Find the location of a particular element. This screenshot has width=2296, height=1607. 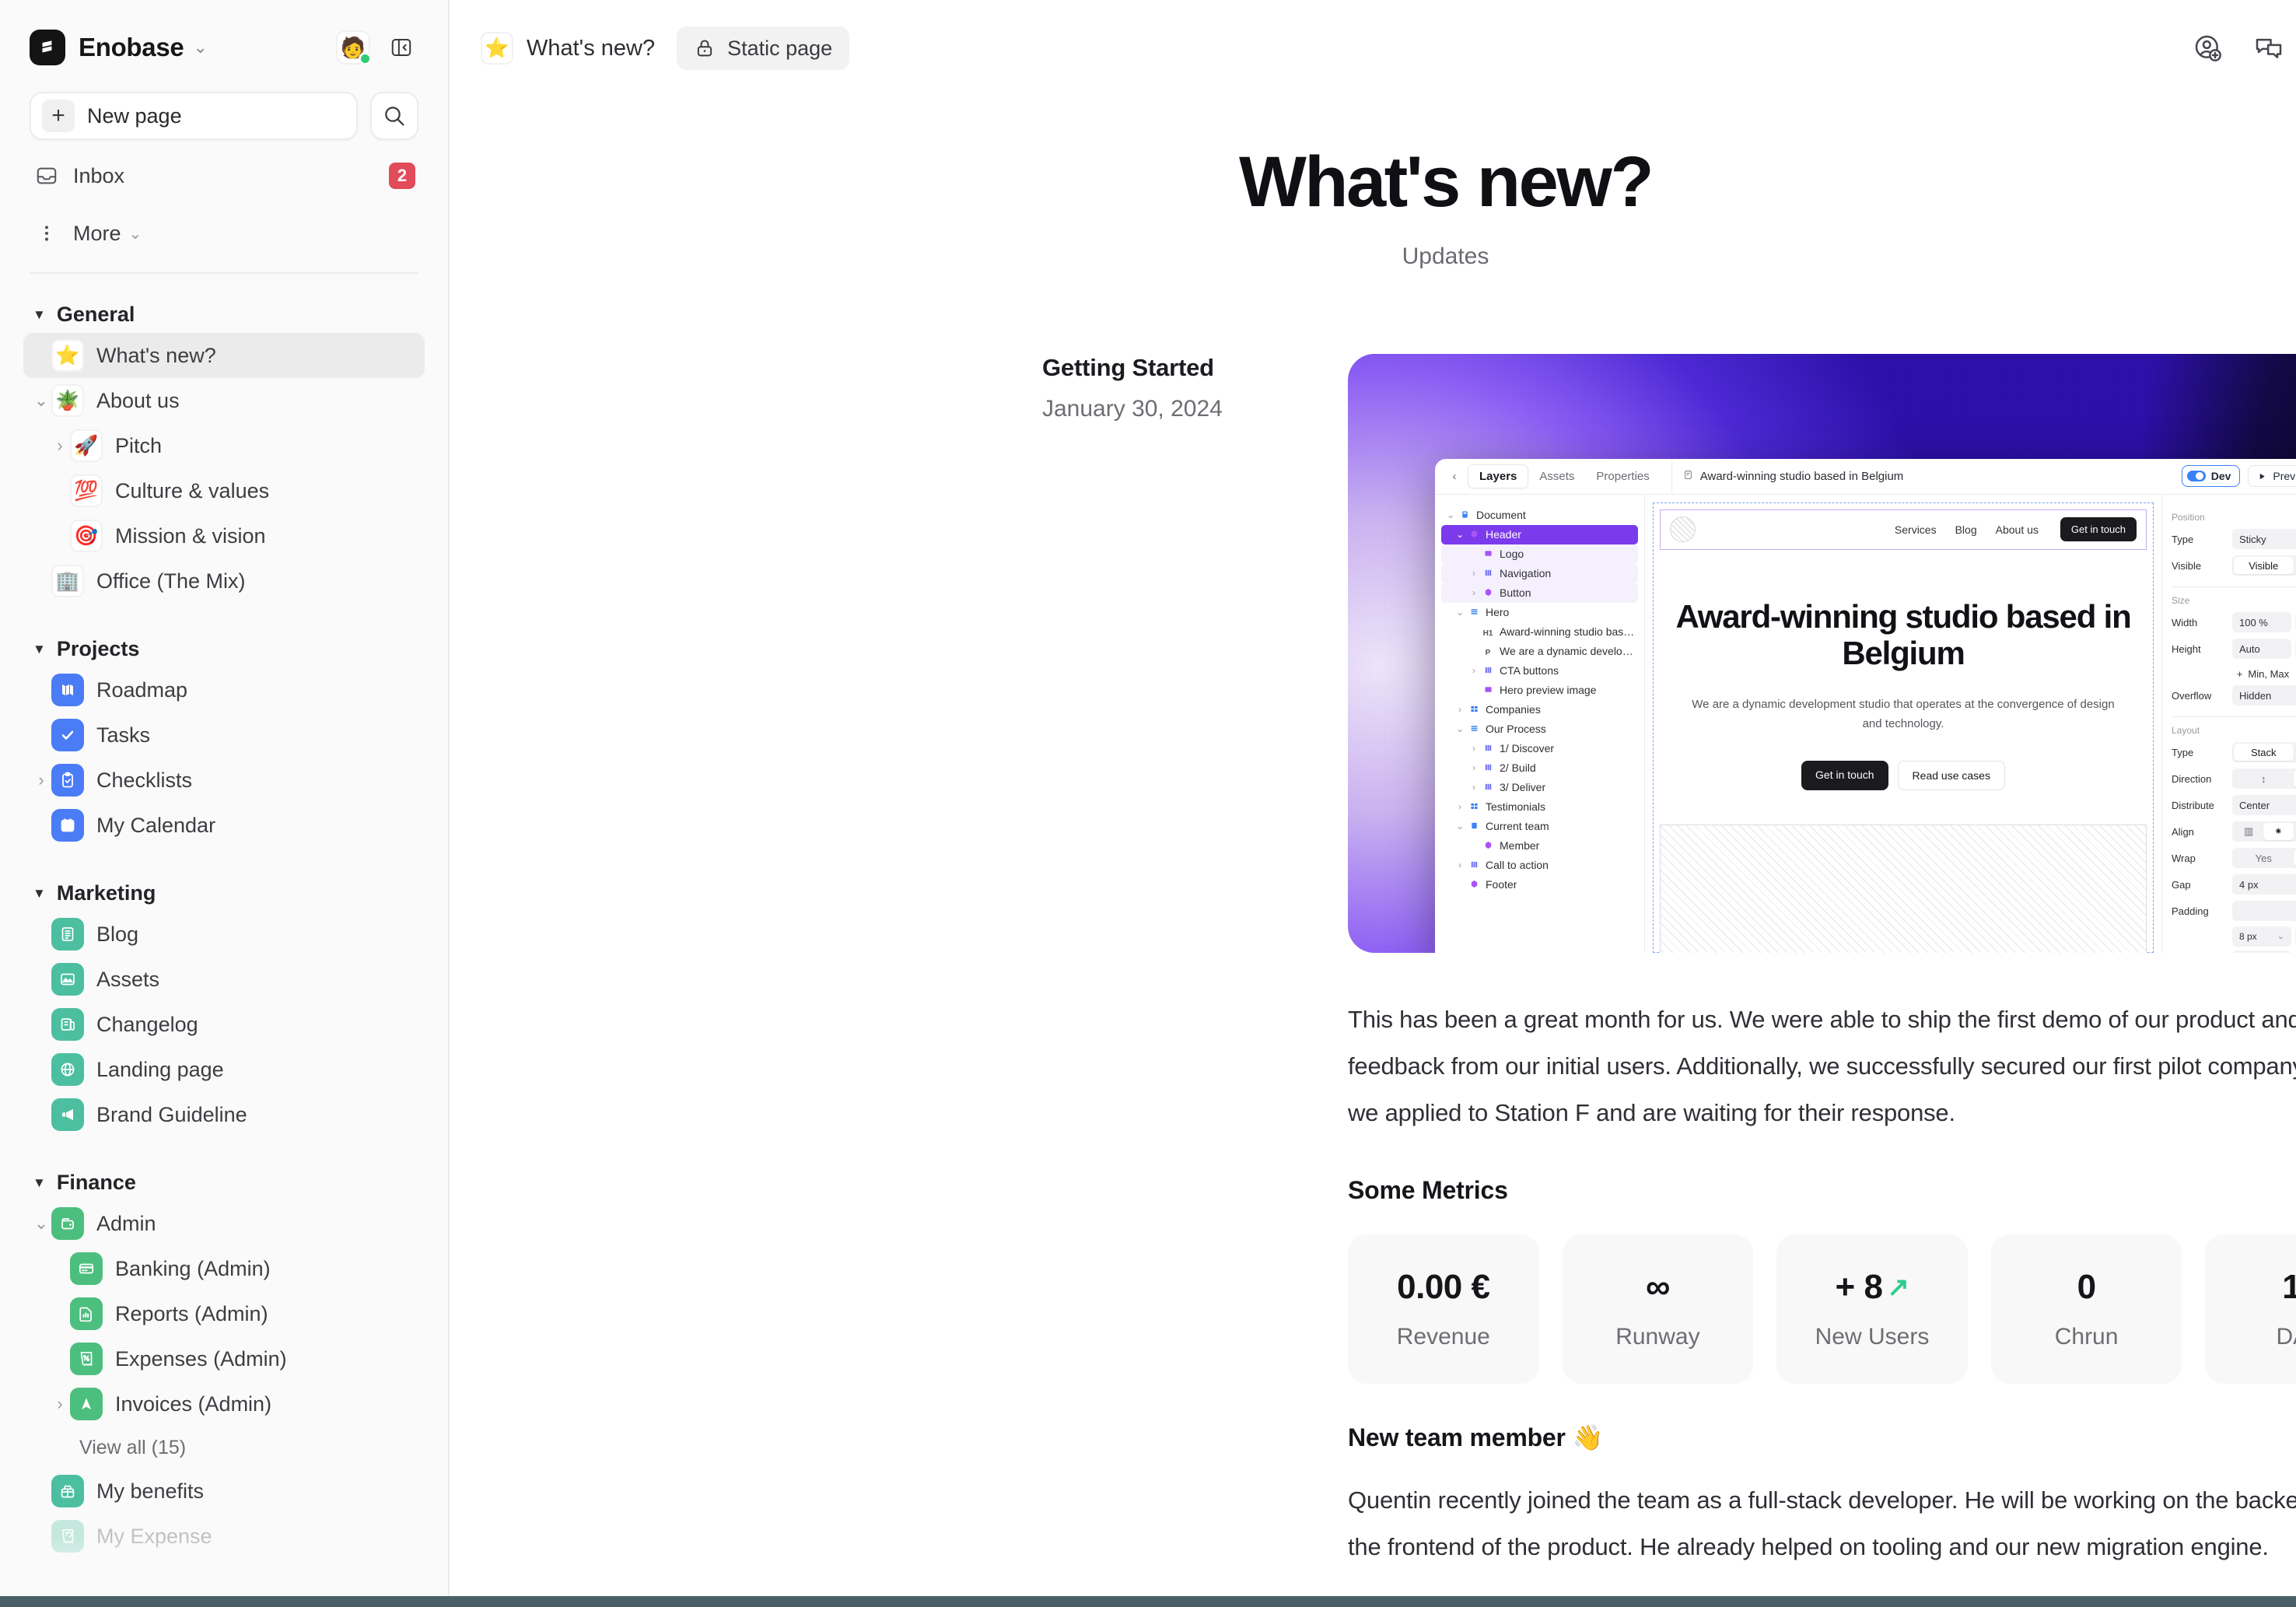

sidebar-item-my-expense: ›My Expense is located at coordinates (224, 1536).